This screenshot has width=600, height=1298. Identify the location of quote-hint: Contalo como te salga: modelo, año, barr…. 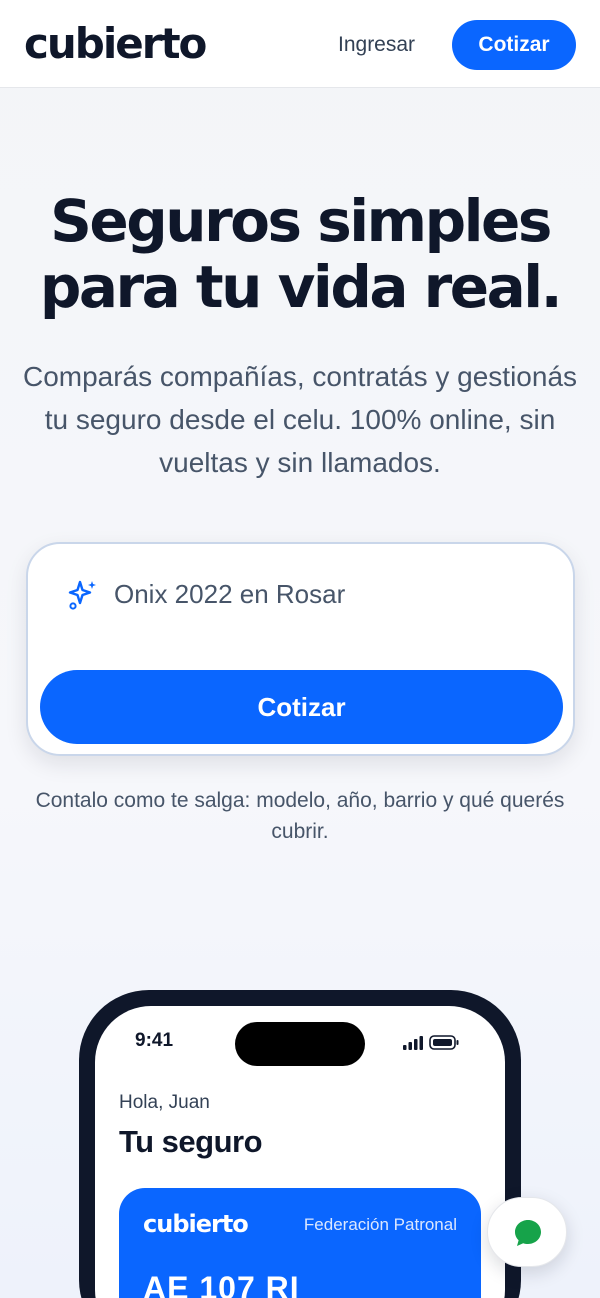
(300, 816).